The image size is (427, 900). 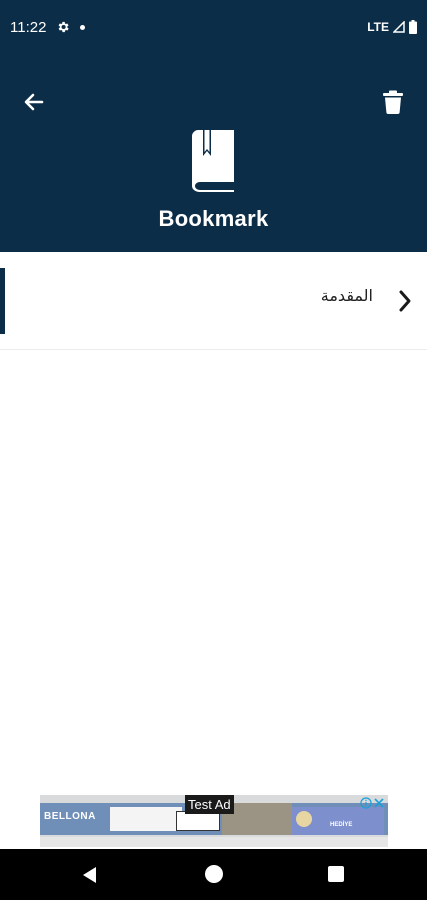 What do you see at coordinates (209, 804) in the screenshot?
I see `ad-test-label: Test Ad` at bounding box center [209, 804].